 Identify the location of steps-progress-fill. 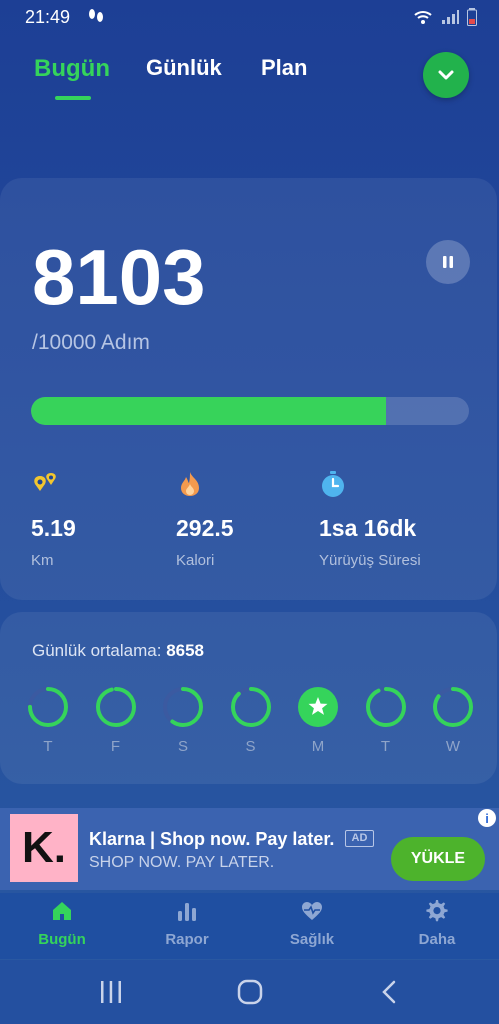
(208, 411).